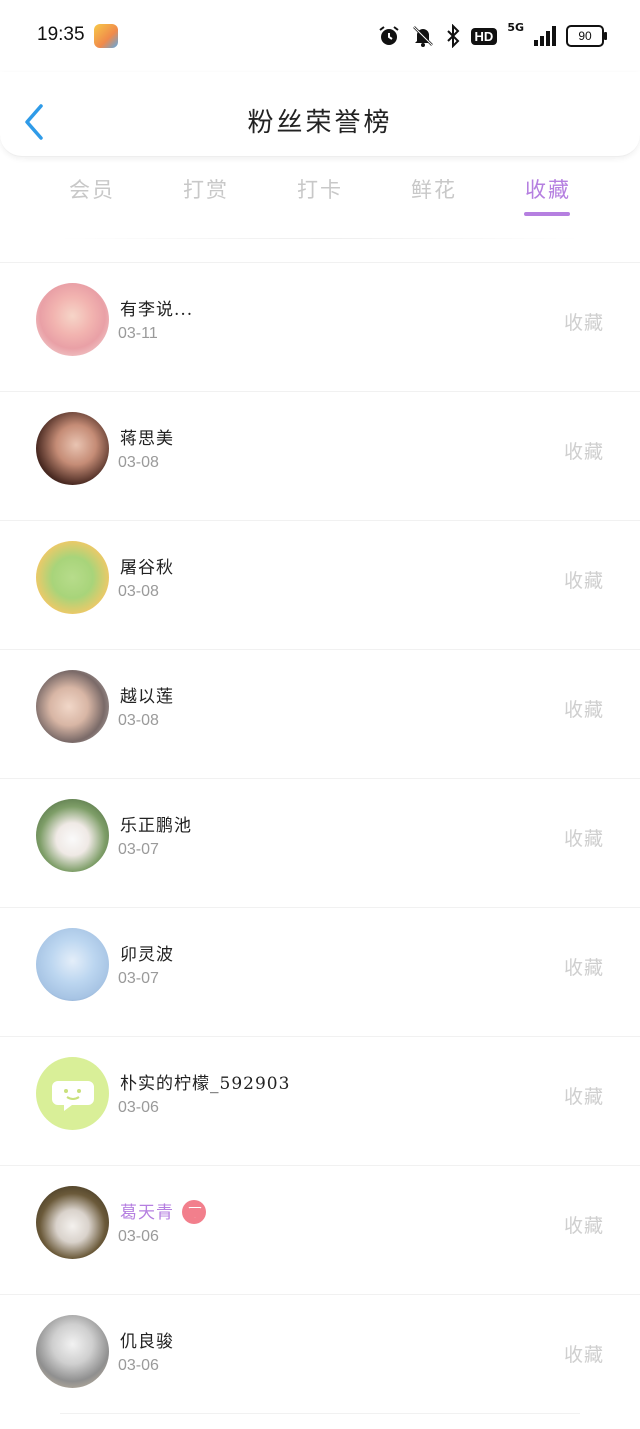 The image size is (640, 1429). I want to click on list-item: 乐正鹏池 03-07 收藏, so click(320, 842).